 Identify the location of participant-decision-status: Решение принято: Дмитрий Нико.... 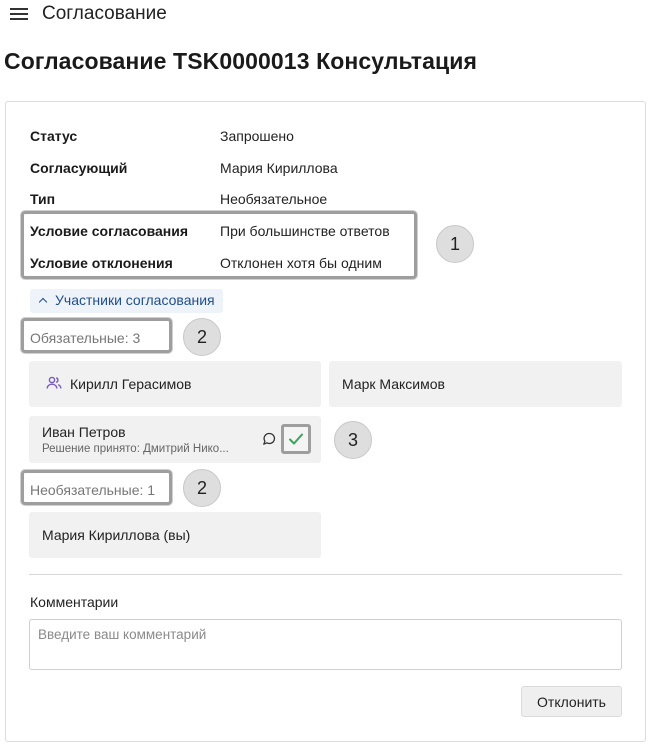
(135, 449).